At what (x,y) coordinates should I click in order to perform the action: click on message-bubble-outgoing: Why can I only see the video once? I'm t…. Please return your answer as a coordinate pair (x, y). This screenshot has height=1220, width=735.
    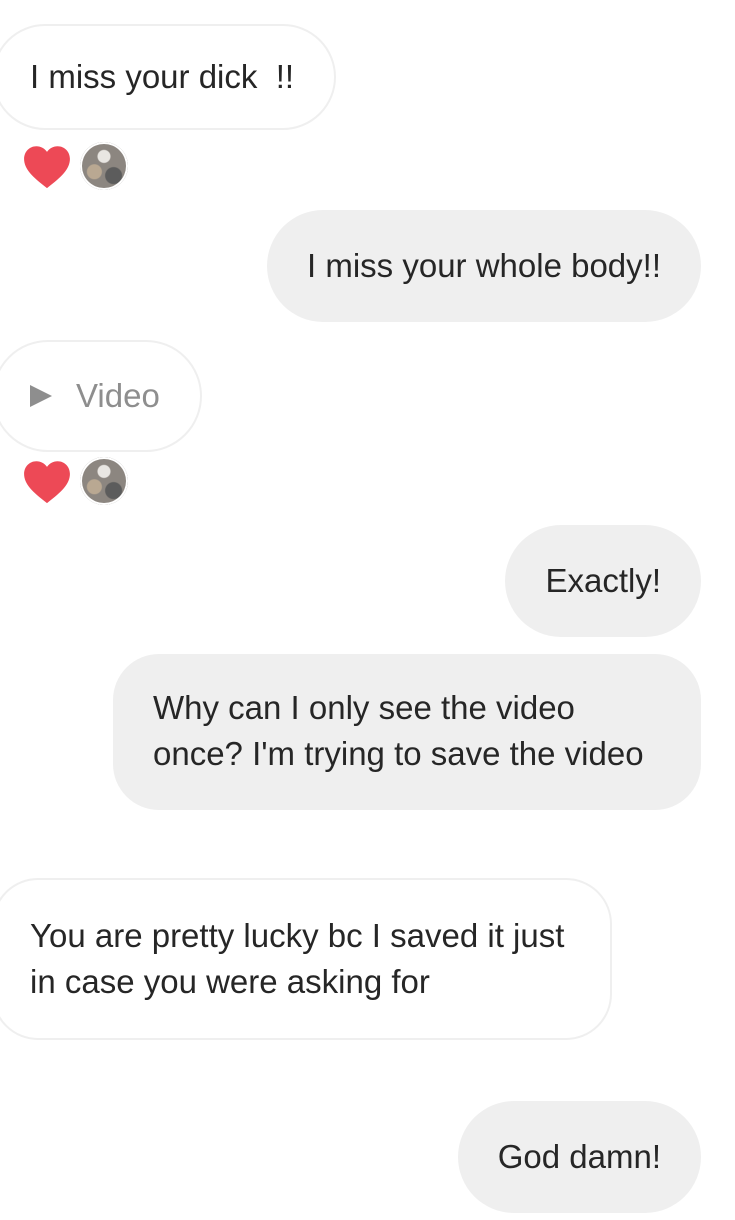
    Looking at the image, I should click on (407, 732).